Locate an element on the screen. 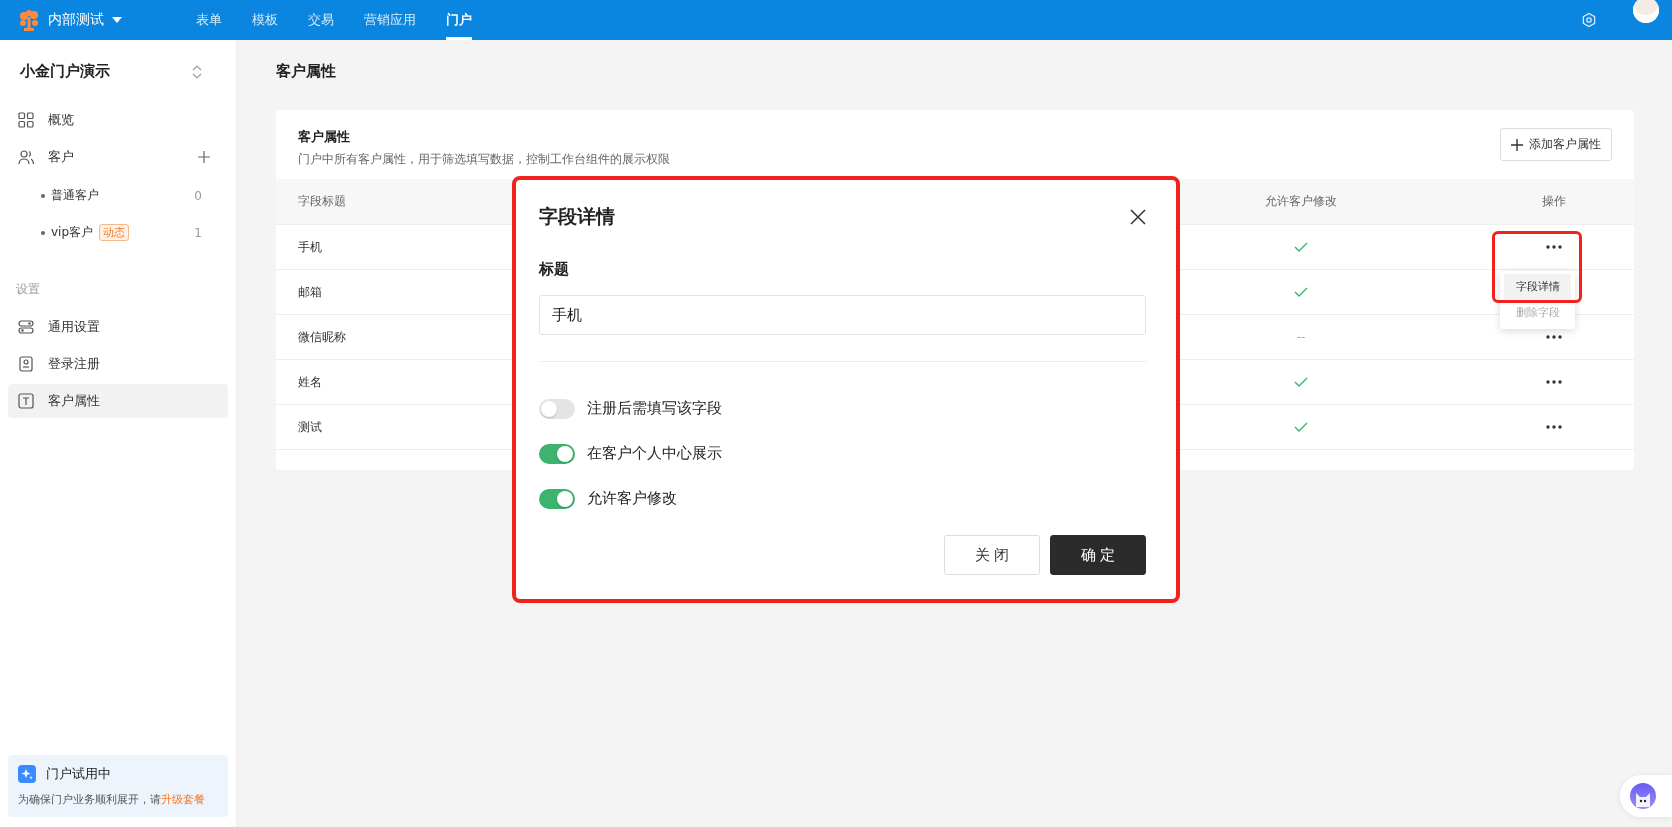  table-cell-text: 邮箱 is located at coordinates (310, 292).